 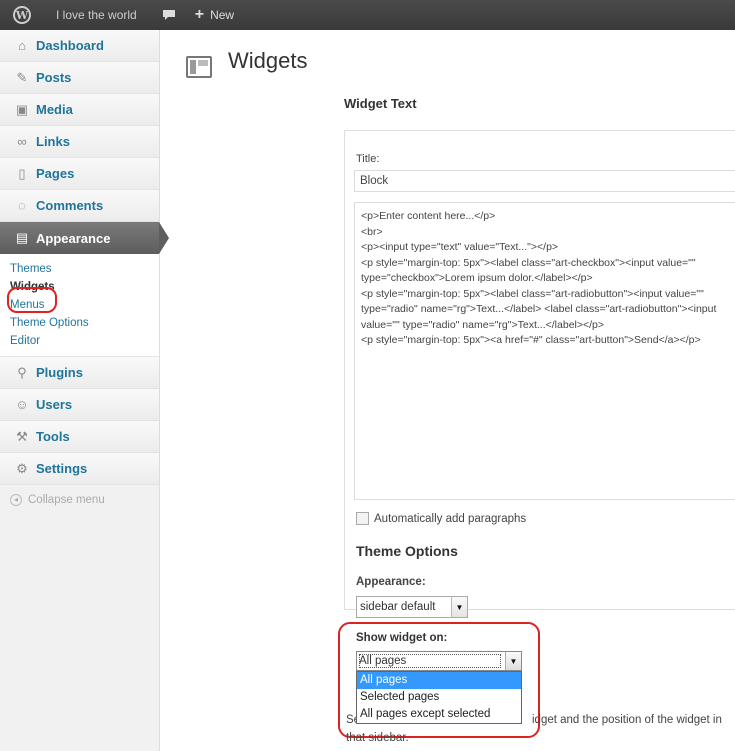 What do you see at coordinates (627, 720) in the screenshot?
I see `description-text: idget and the position of the widget in` at bounding box center [627, 720].